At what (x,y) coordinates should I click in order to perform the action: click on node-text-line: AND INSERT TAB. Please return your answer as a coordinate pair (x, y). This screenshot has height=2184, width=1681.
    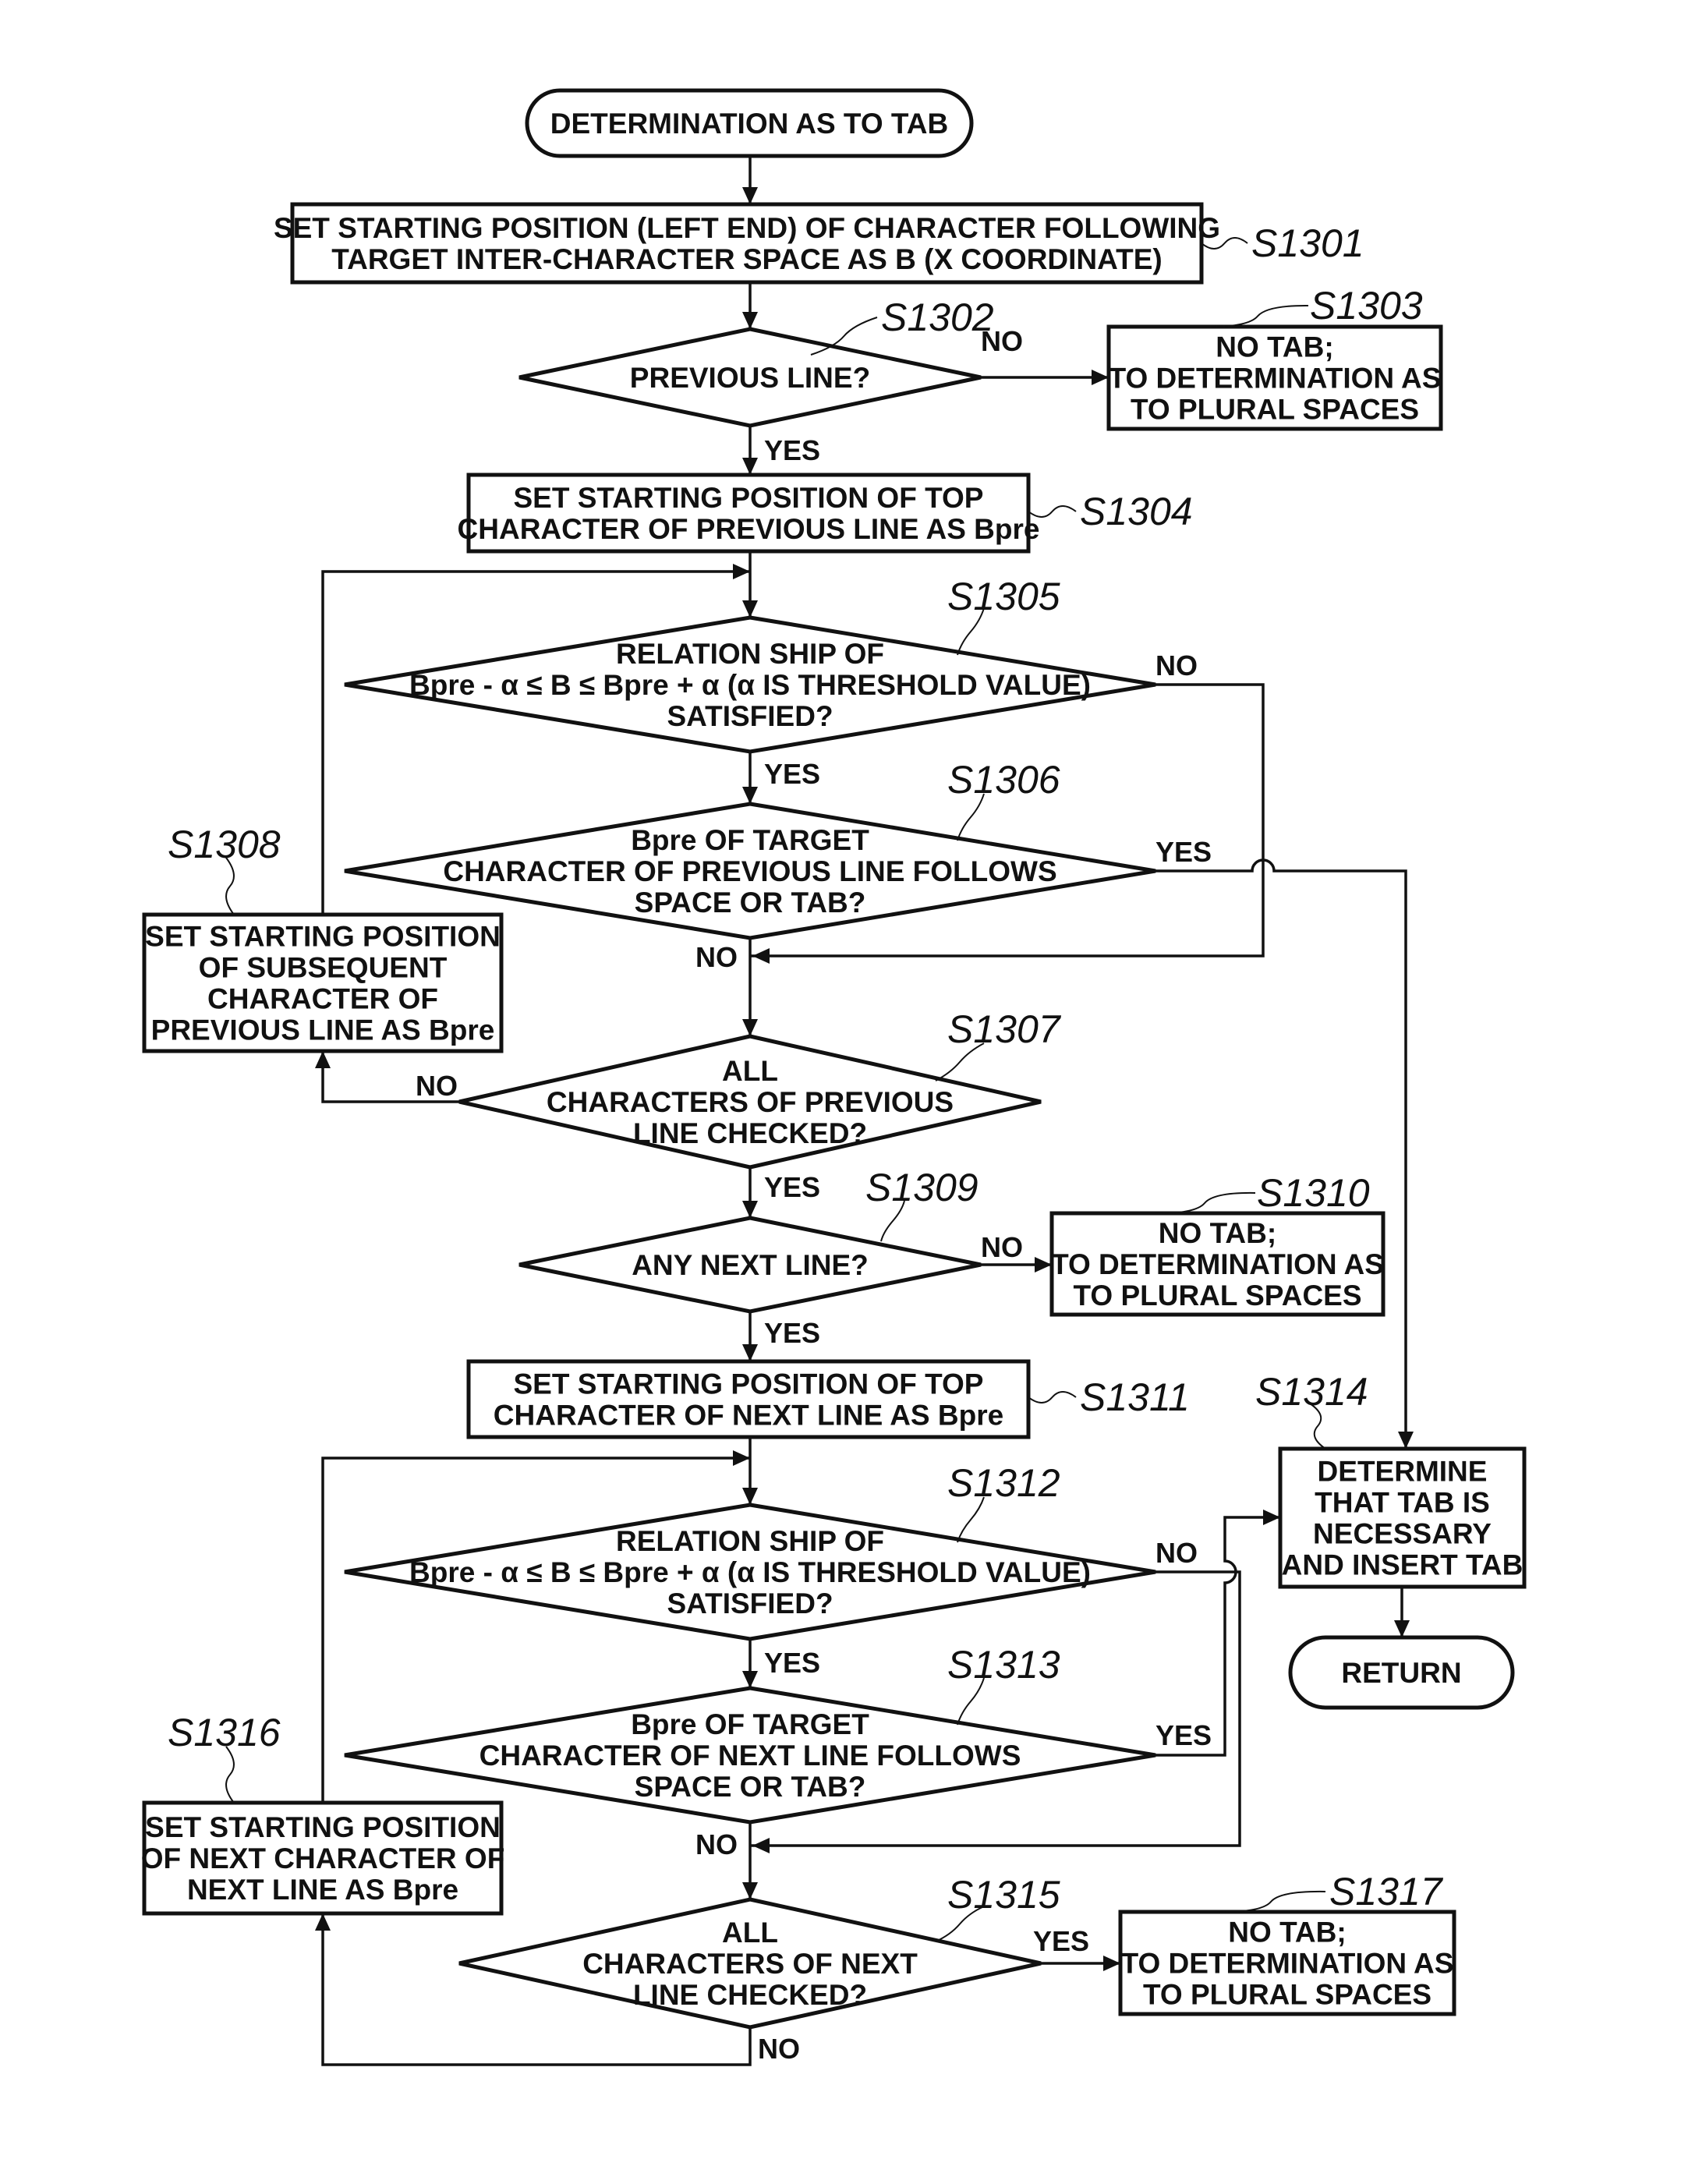
    Looking at the image, I should click on (1403, 1565).